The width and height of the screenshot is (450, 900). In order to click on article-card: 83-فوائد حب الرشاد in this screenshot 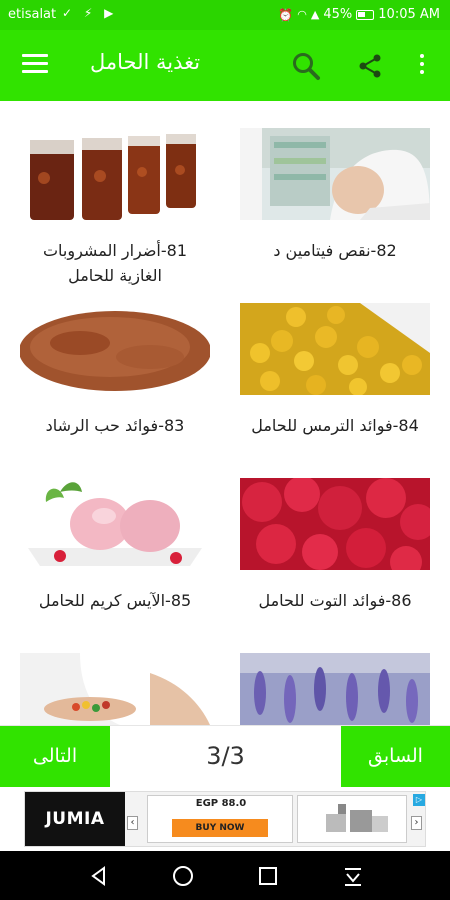, I will do `click(115, 375)`.